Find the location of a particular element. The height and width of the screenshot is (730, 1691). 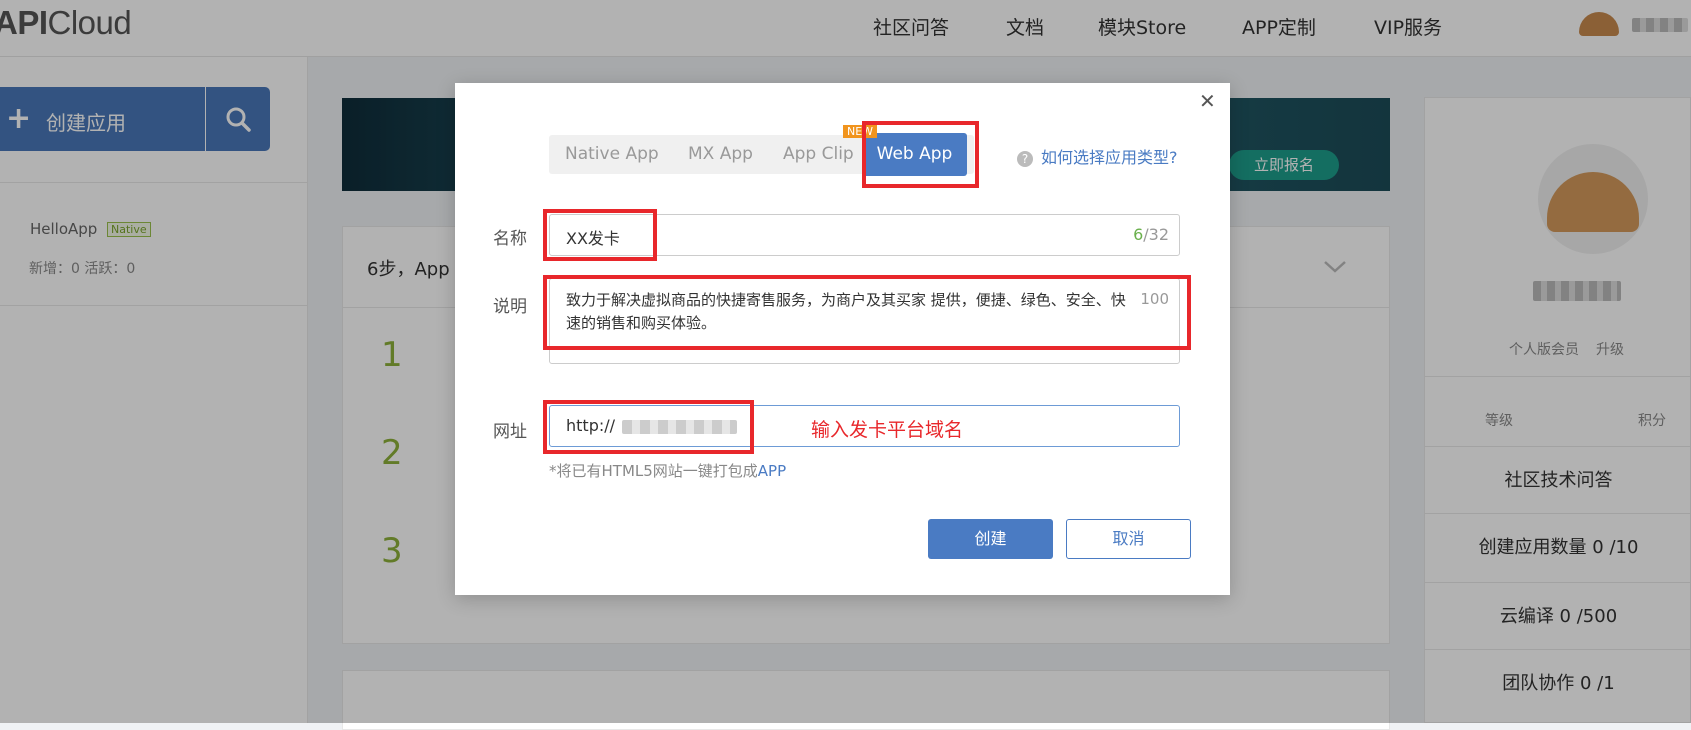

url-label: 网址 is located at coordinates (510, 432).